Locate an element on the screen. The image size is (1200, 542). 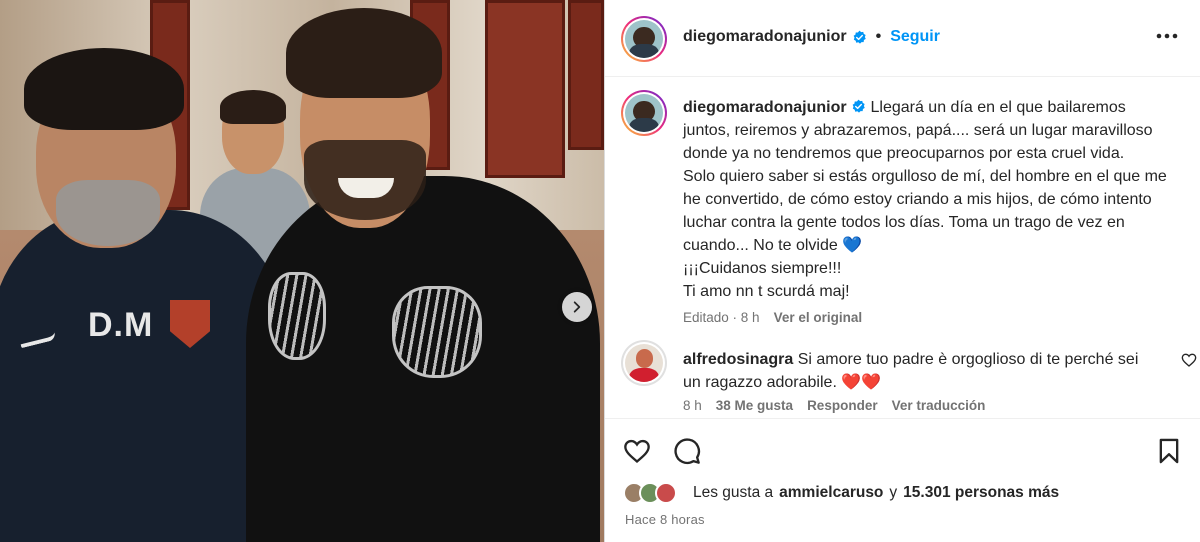
comment-icon is located at coordinates (687, 451).